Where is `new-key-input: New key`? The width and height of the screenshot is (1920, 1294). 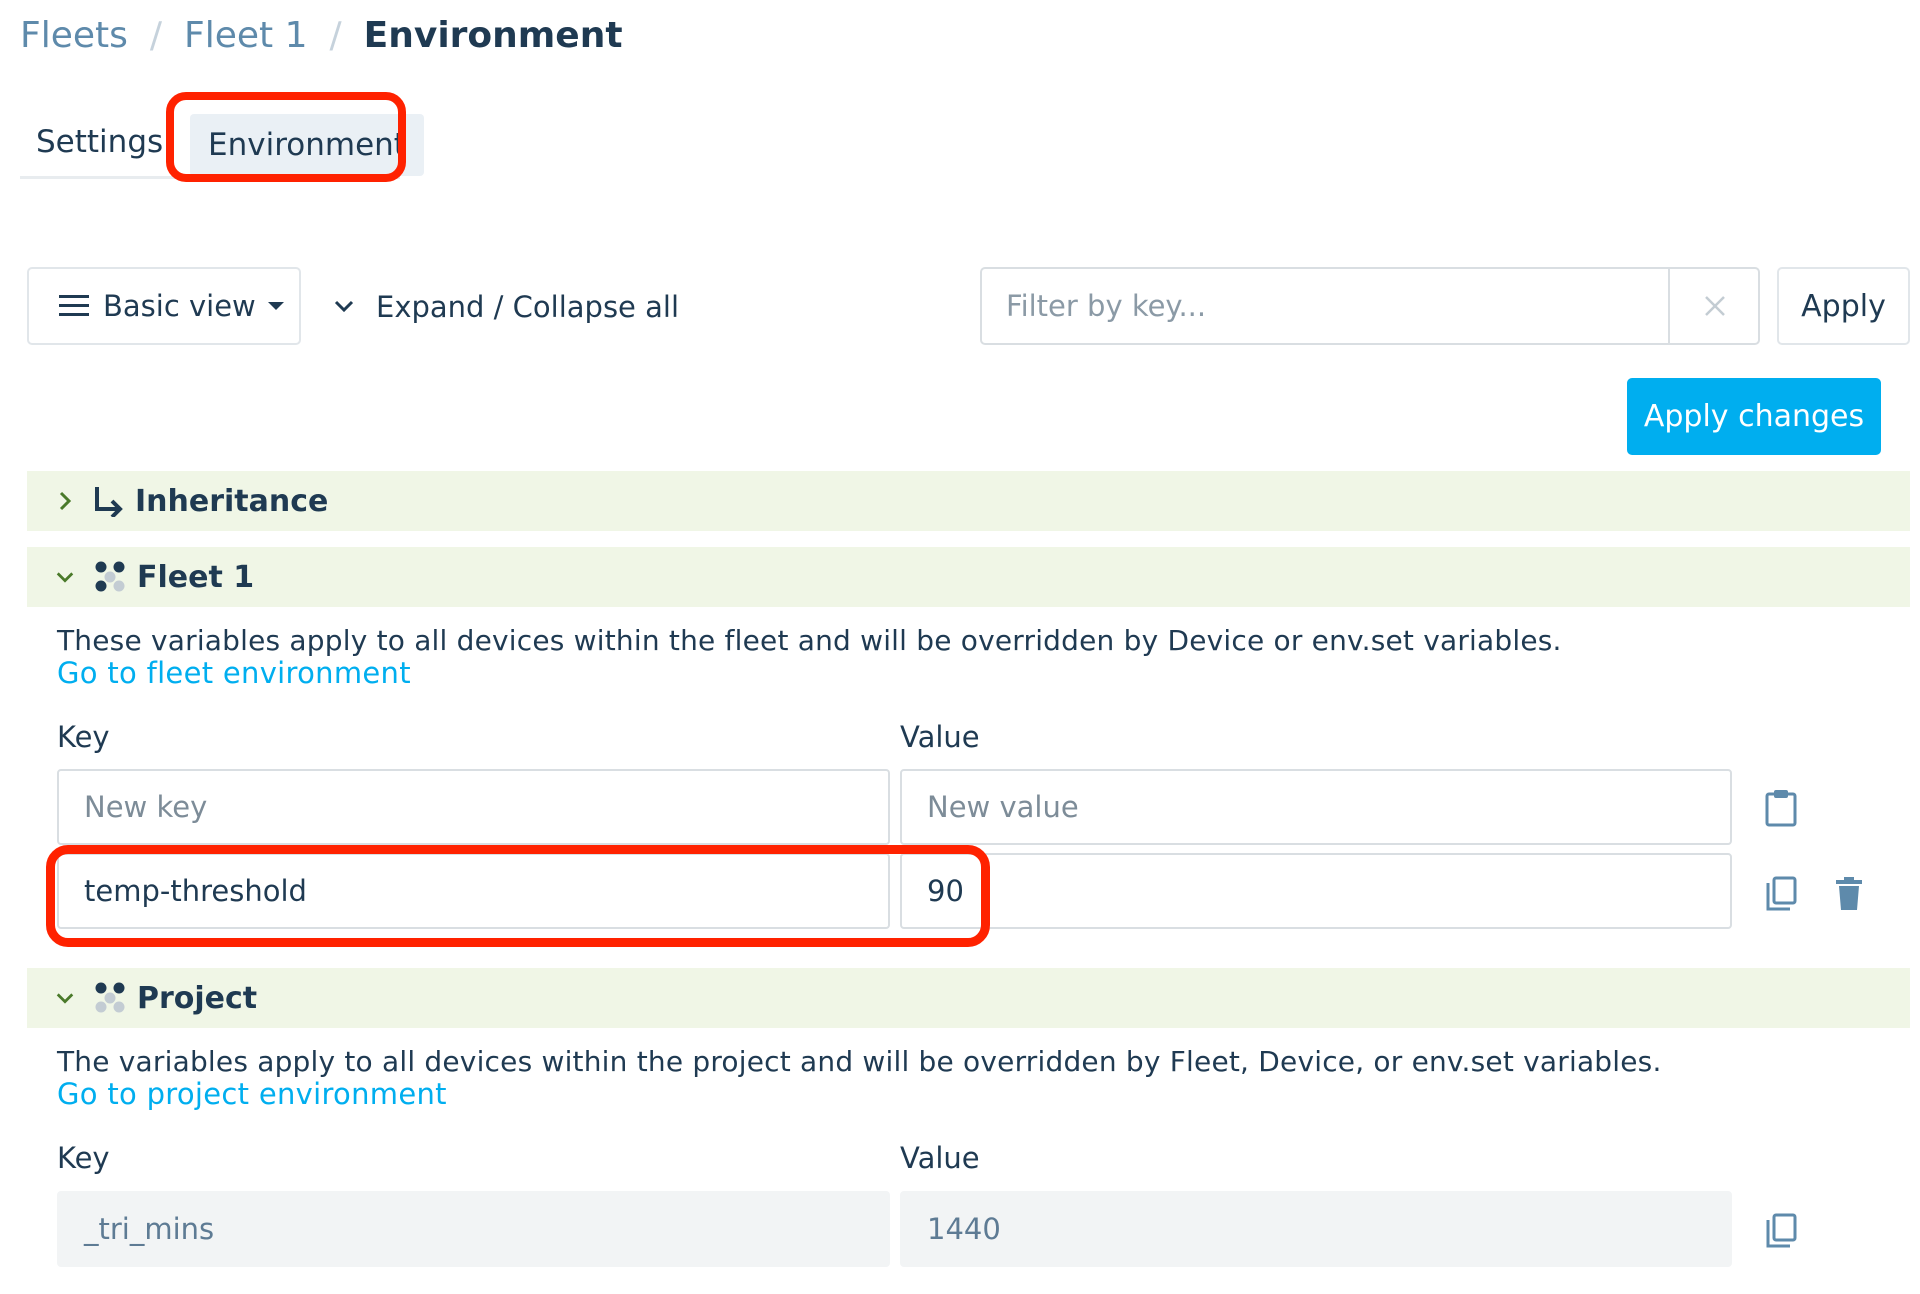 new-key-input: New key is located at coordinates (473, 807).